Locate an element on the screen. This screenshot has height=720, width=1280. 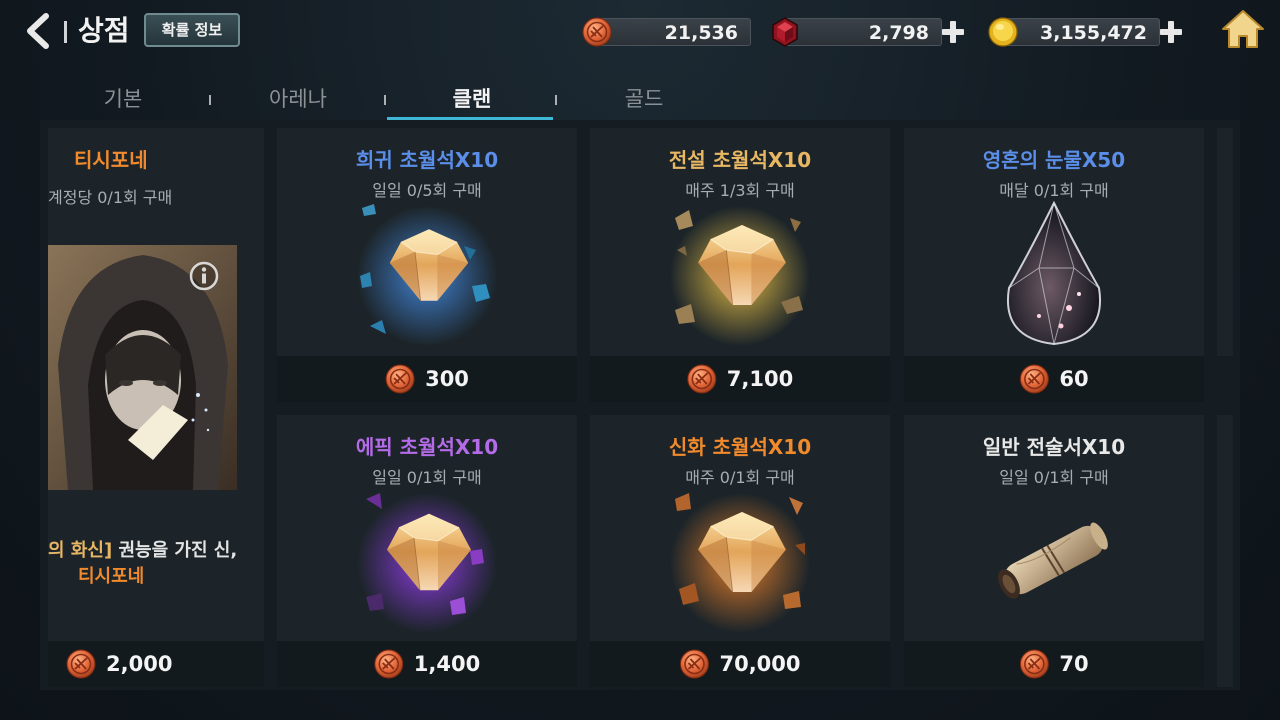
shop-item-card: 에픽 초월석X10 일일 0/1회 구매 1,400 is located at coordinates (427, 551).